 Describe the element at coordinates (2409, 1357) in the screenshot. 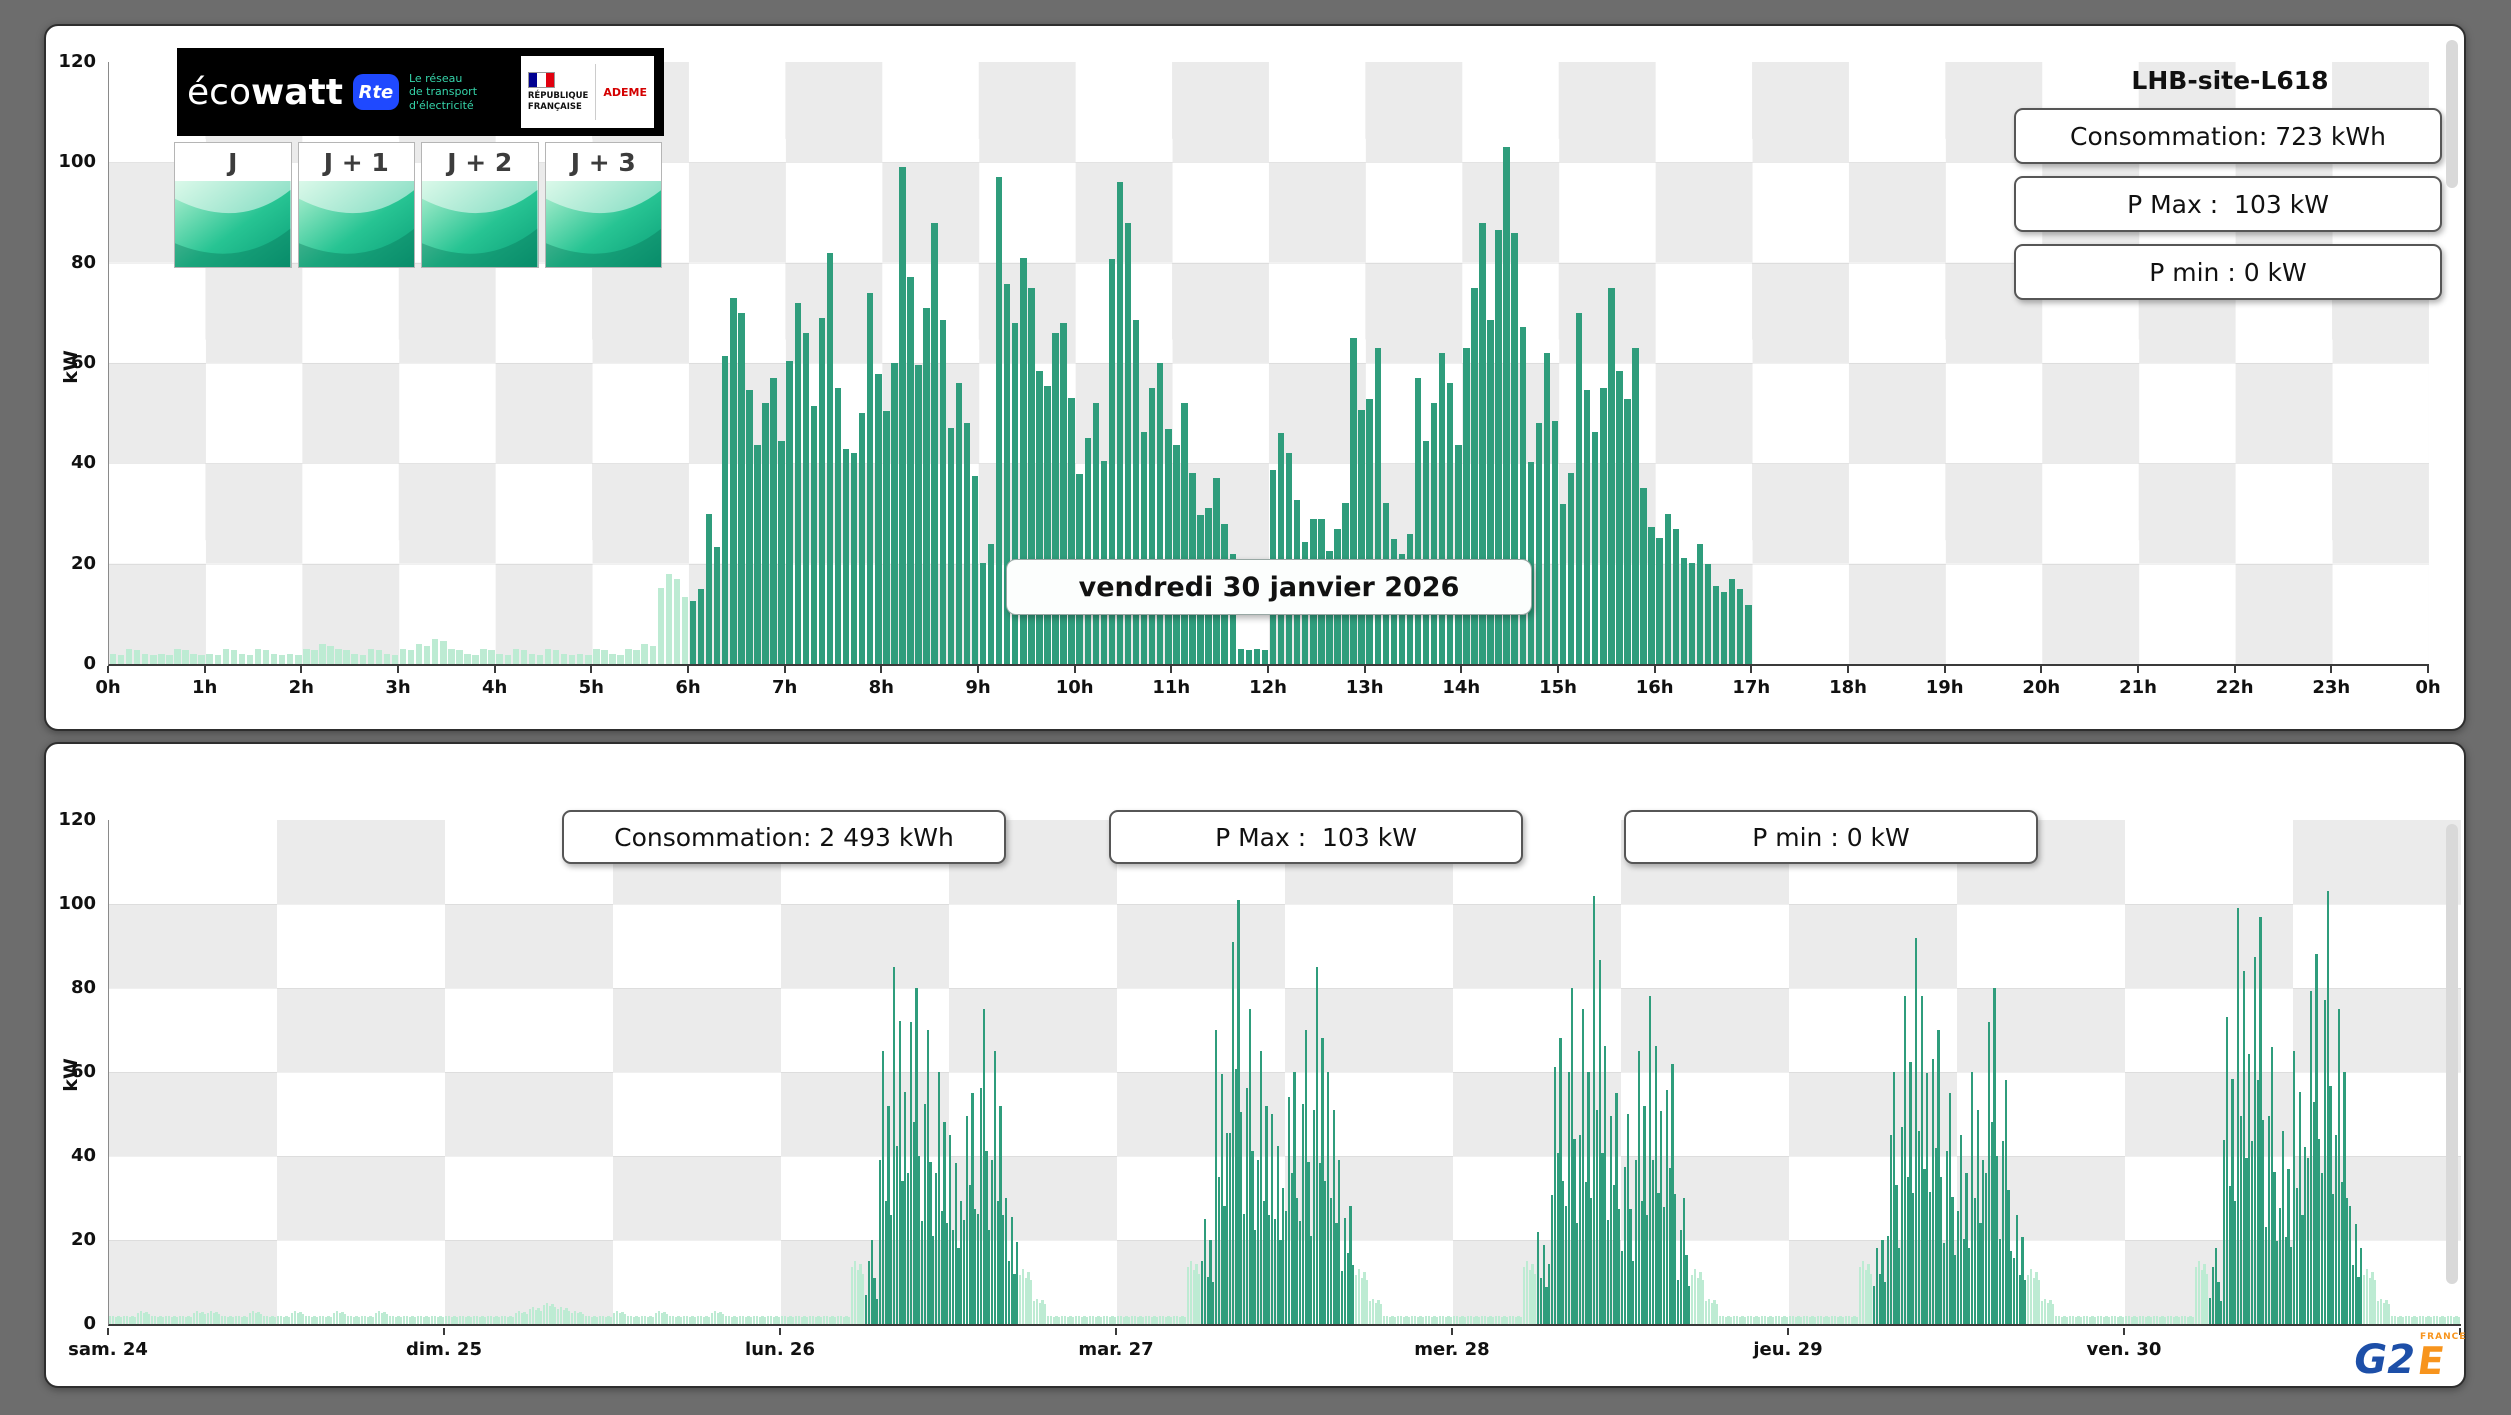

I see `g2e-logo: G2 FRANCE E` at that location.